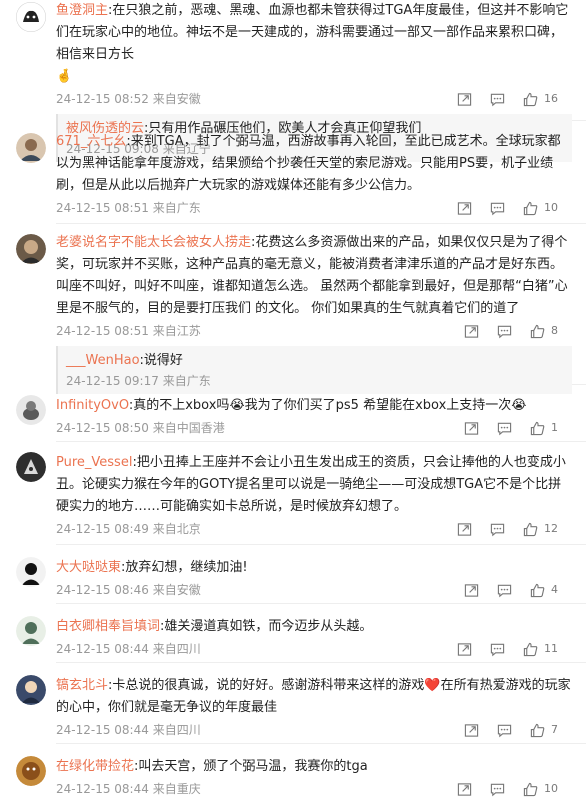 The height and width of the screenshot is (802, 586). Describe the element at coordinates (268, 626) in the screenshot. I see `comment-body: 雄关漫道真如铁，而今迈步从头越。` at that location.